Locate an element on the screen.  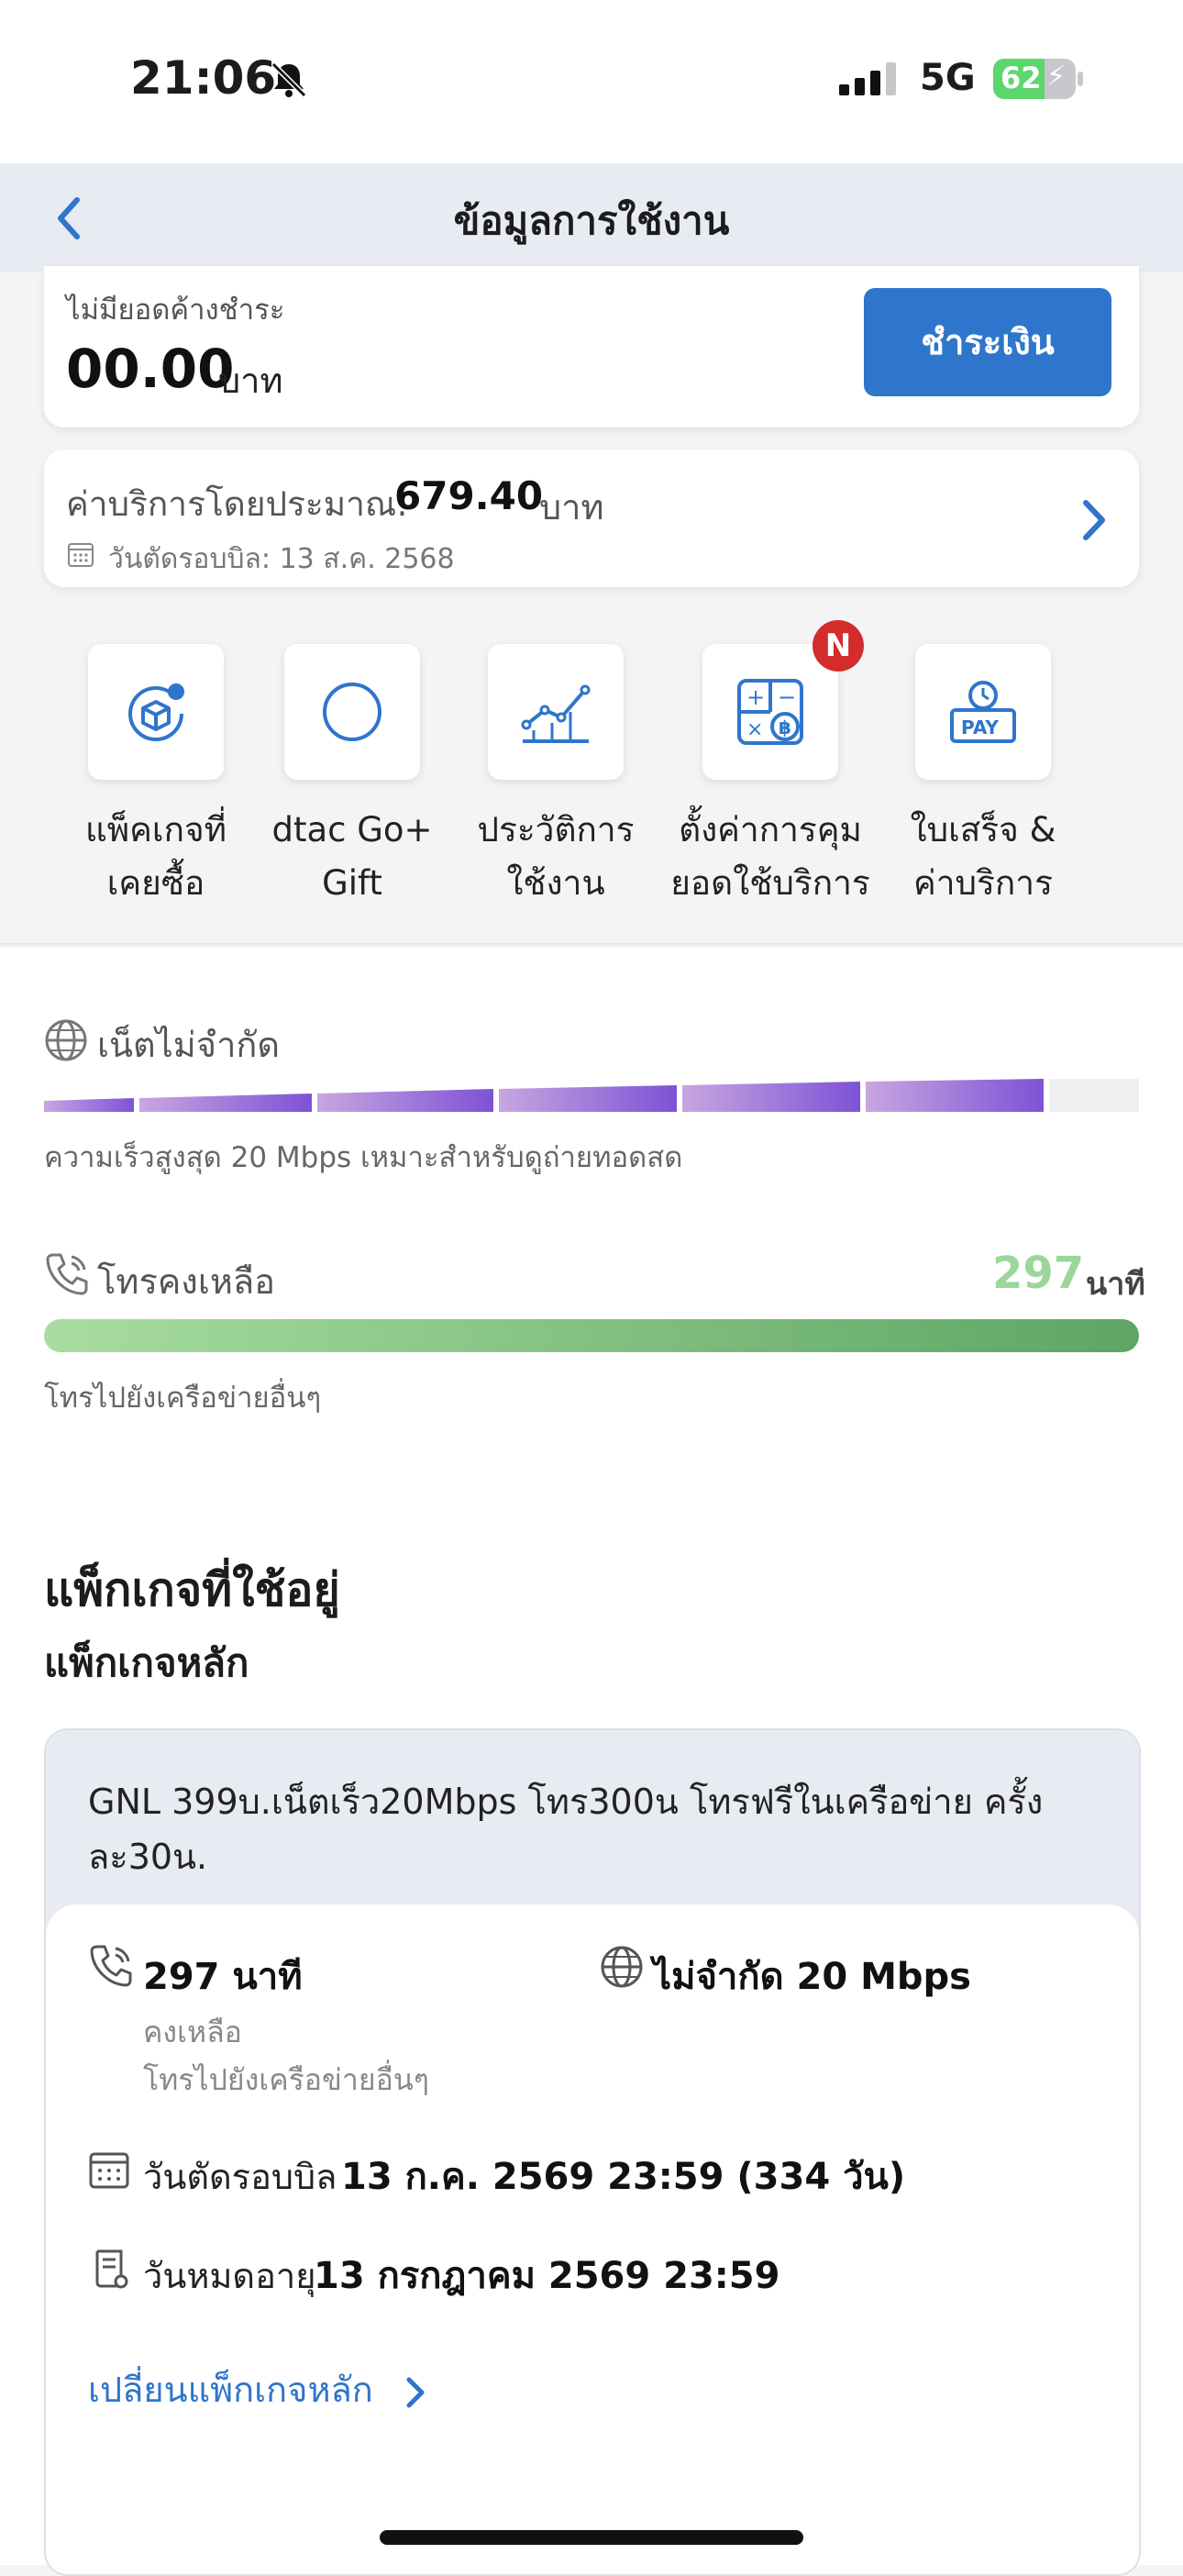
package-call-amount: 297 นาที is located at coordinates (223, 1977).